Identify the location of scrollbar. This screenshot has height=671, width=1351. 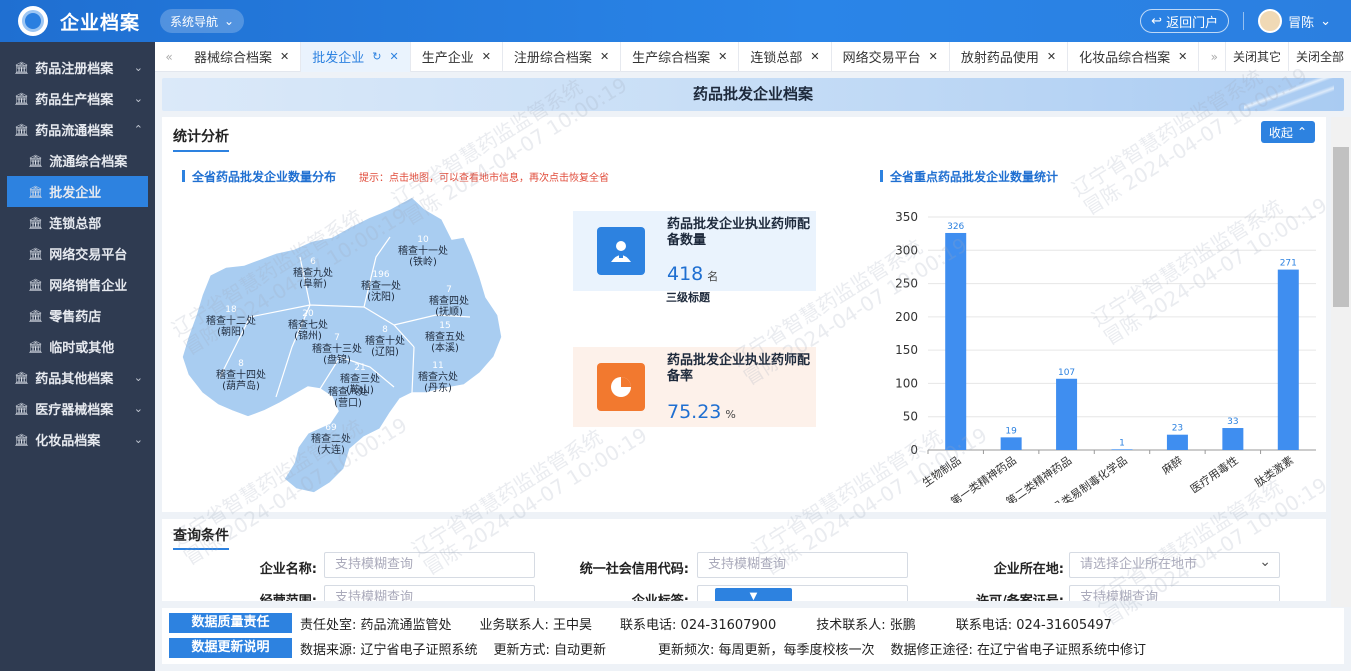
(1341, 362).